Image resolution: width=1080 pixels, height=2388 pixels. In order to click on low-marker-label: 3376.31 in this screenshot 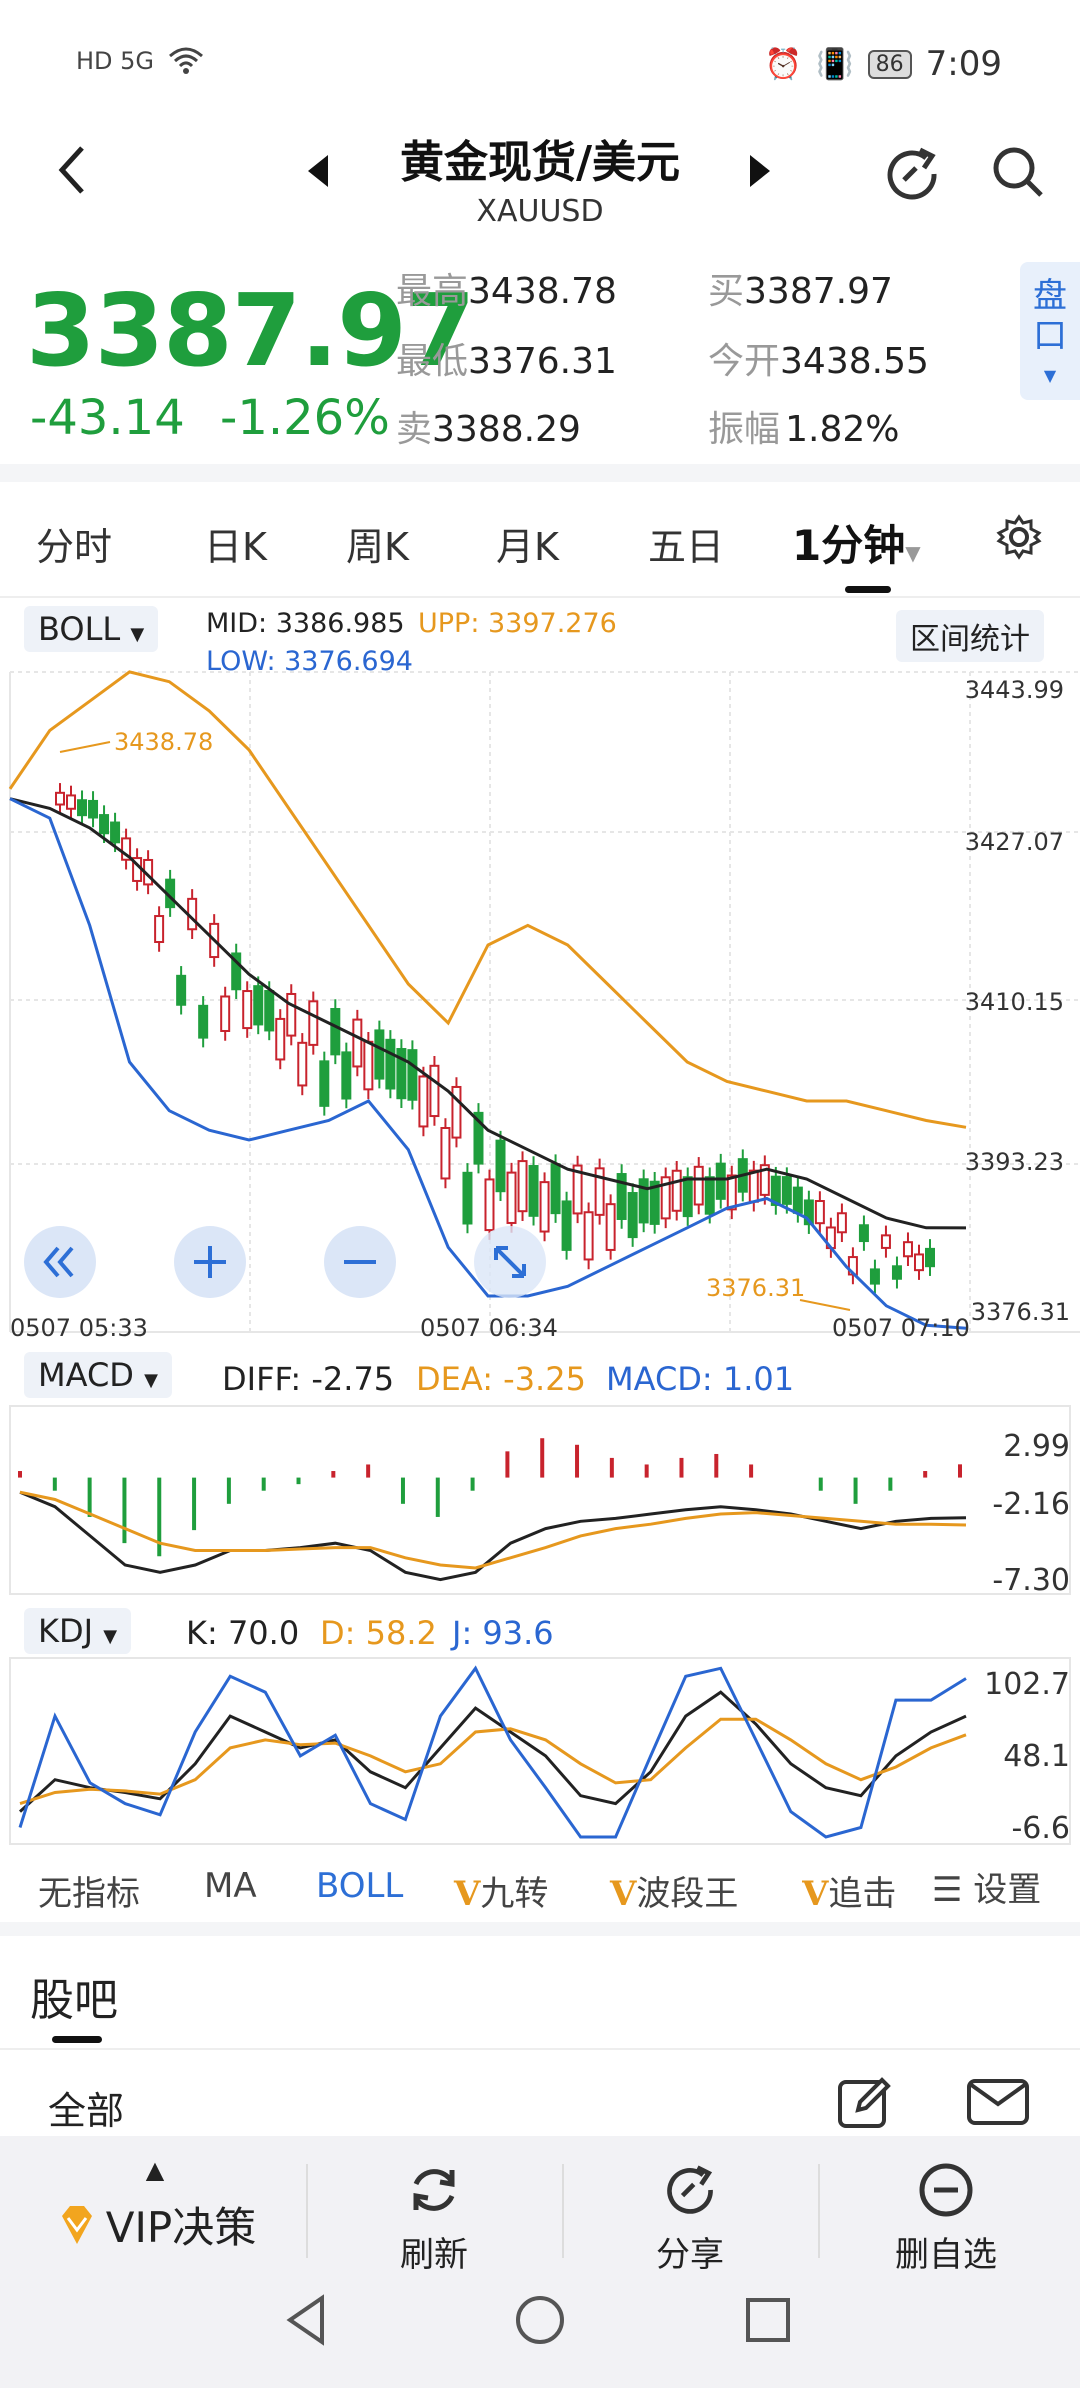, I will do `click(755, 1288)`.